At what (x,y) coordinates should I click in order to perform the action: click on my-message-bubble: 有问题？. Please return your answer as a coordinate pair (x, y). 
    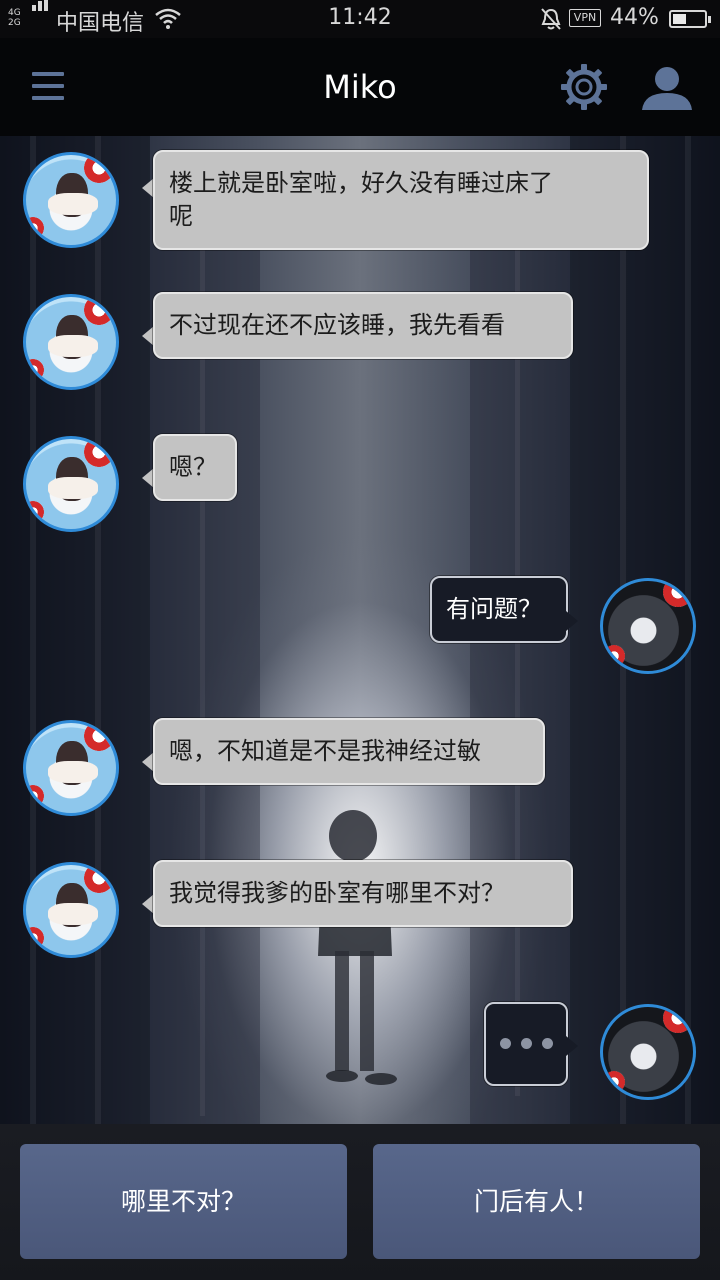
    Looking at the image, I should click on (499, 609).